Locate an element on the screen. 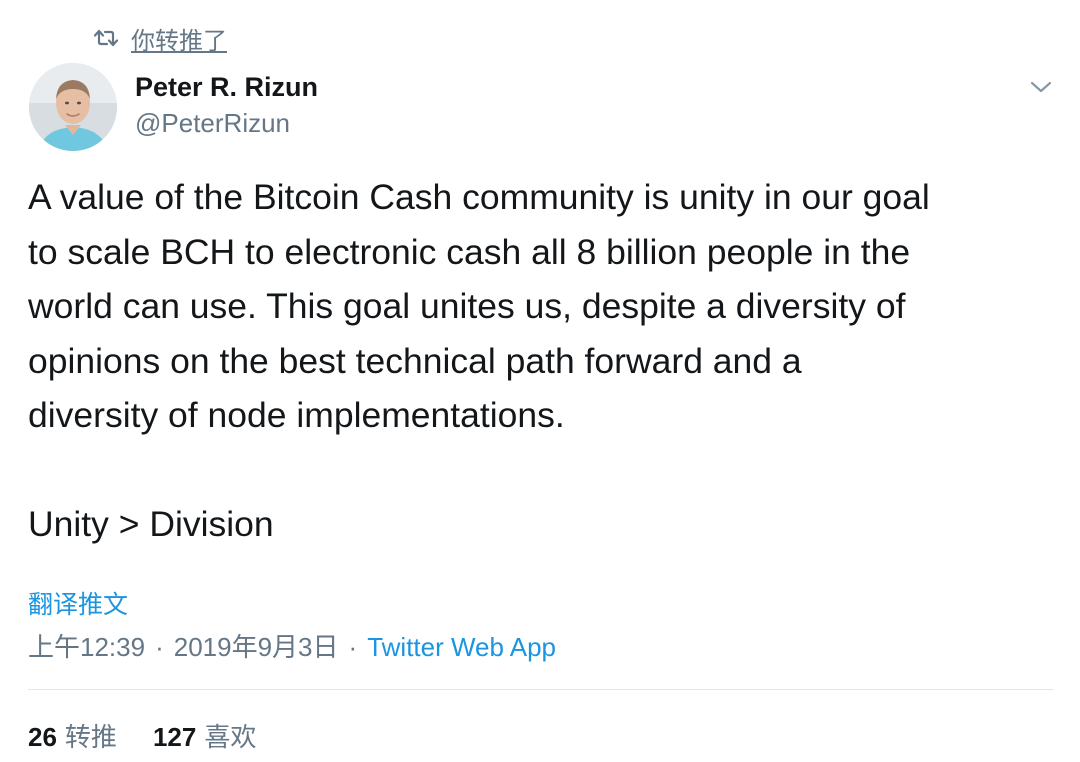  tweet-time: 上午12:39 is located at coordinates (86, 645).